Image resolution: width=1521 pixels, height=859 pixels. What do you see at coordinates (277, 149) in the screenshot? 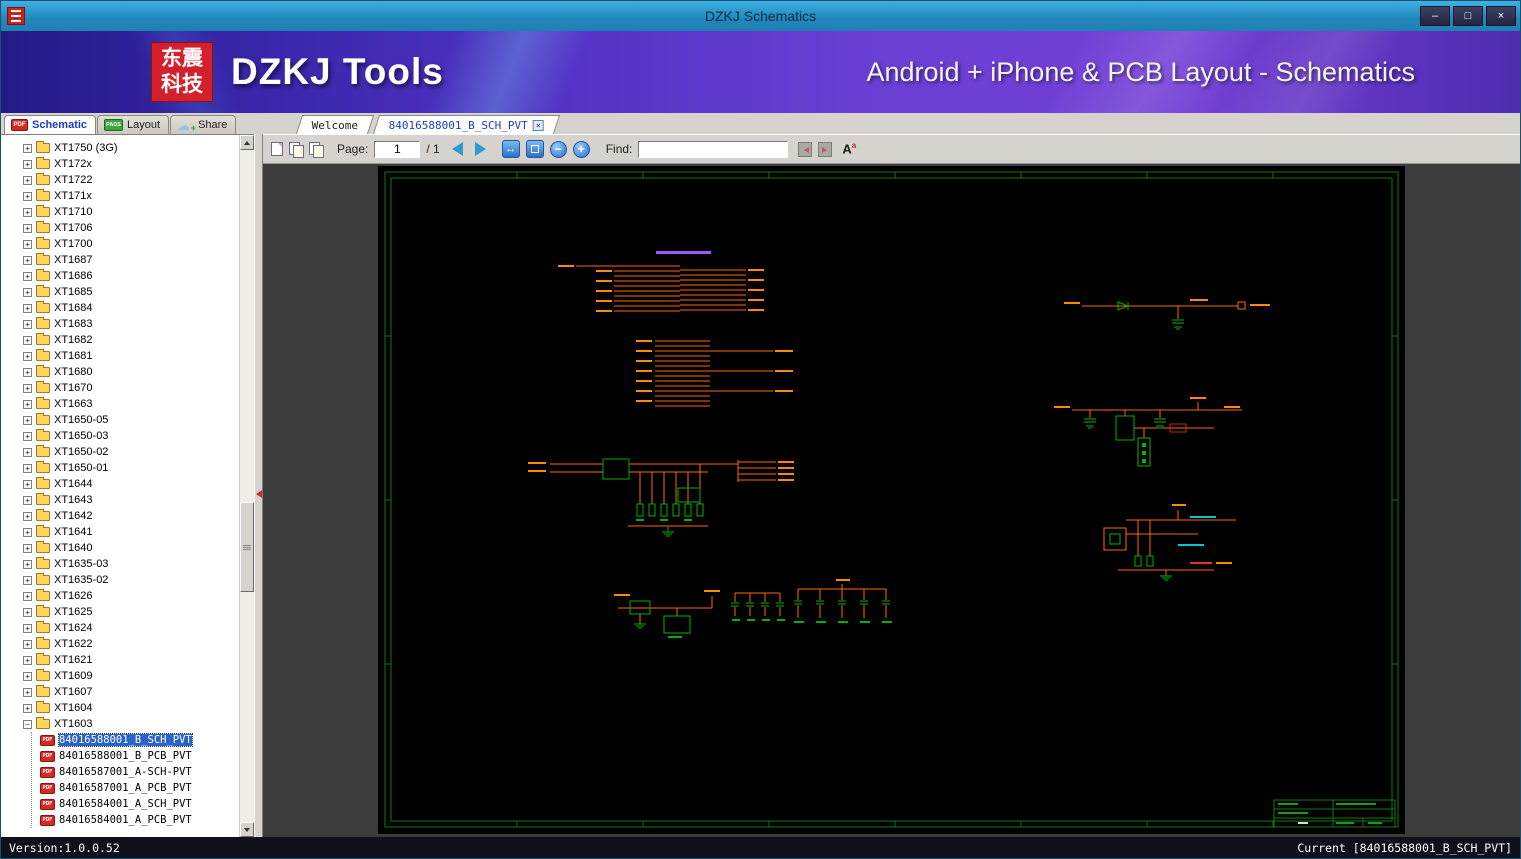
I see `page-icon` at bounding box center [277, 149].